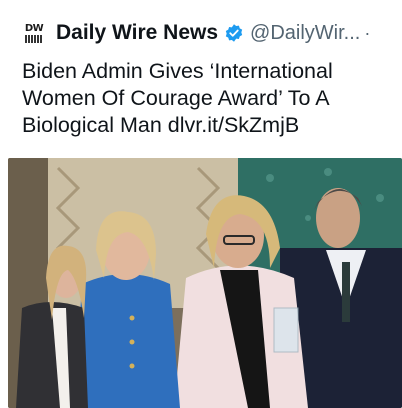 This screenshot has width=402, height=408. What do you see at coordinates (34, 38) in the screenshot?
I see `avatar-logo-mark` at bounding box center [34, 38].